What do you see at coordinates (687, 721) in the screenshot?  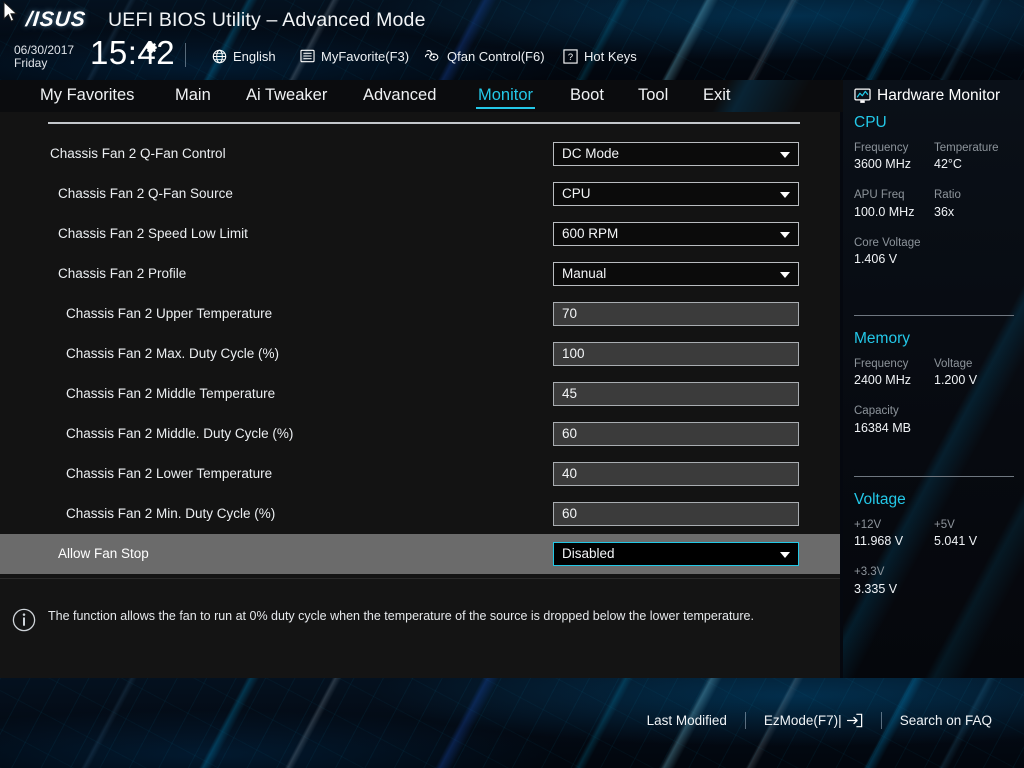 I see `footer-link-last-modified: Last Modified` at bounding box center [687, 721].